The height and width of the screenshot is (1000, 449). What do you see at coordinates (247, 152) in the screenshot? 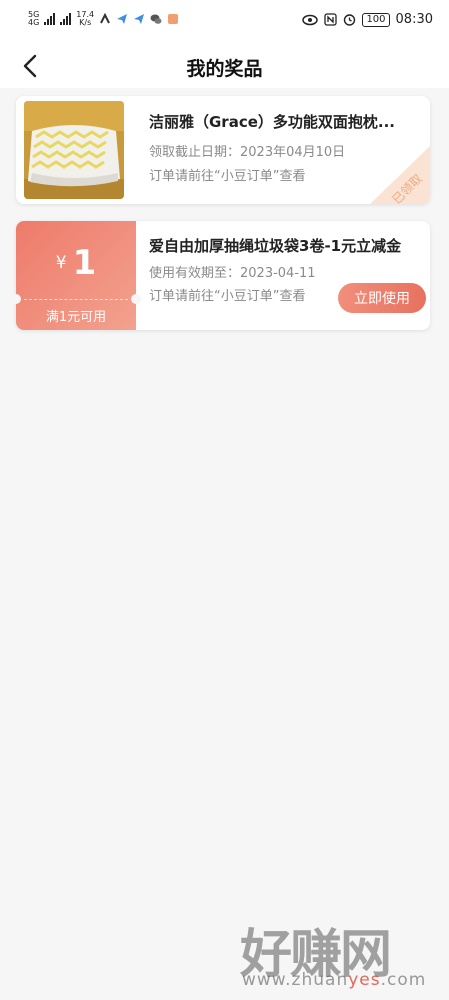
I see `prize-deadline: 领取截止日期：2023年04月10日` at bounding box center [247, 152].